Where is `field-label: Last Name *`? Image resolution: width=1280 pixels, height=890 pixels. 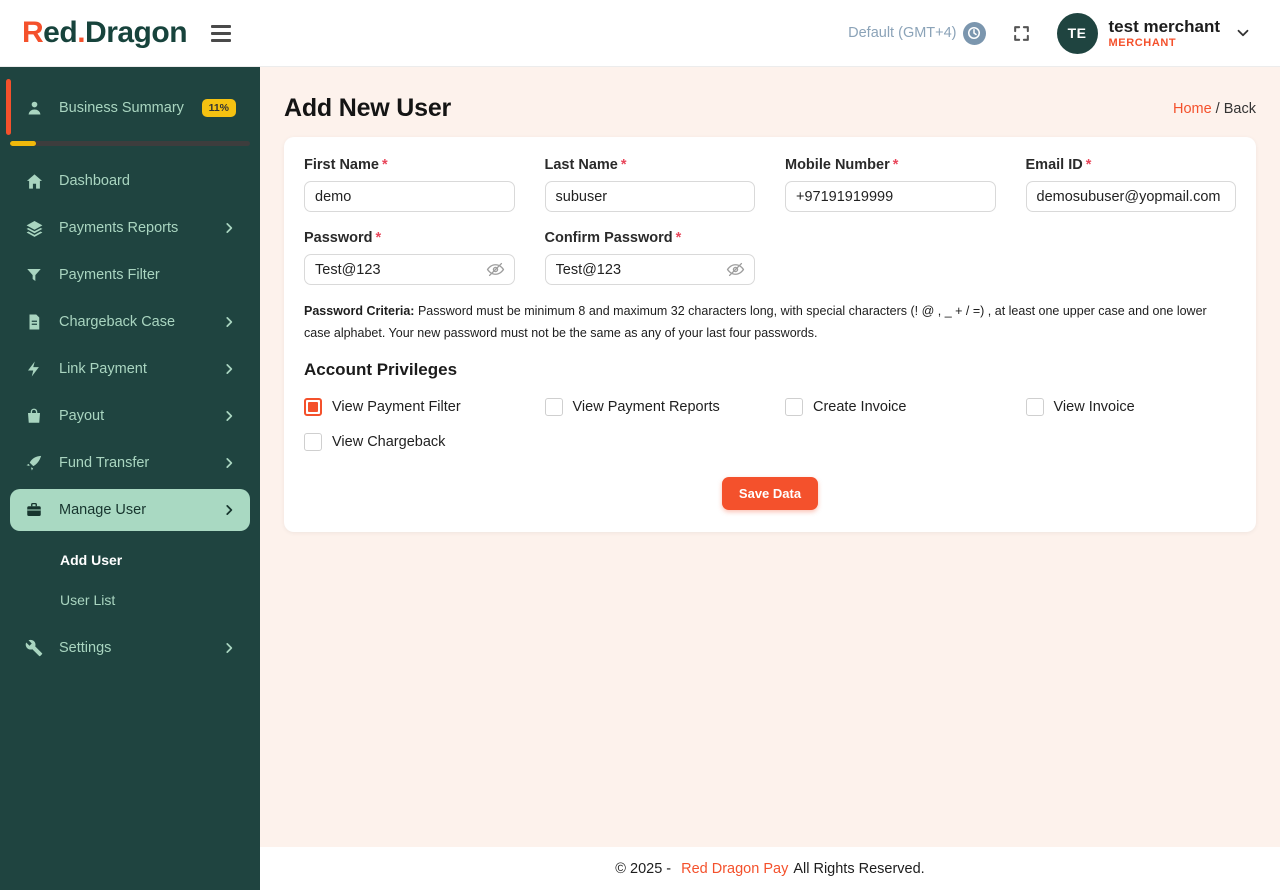 field-label: Last Name * is located at coordinates (585, 165).